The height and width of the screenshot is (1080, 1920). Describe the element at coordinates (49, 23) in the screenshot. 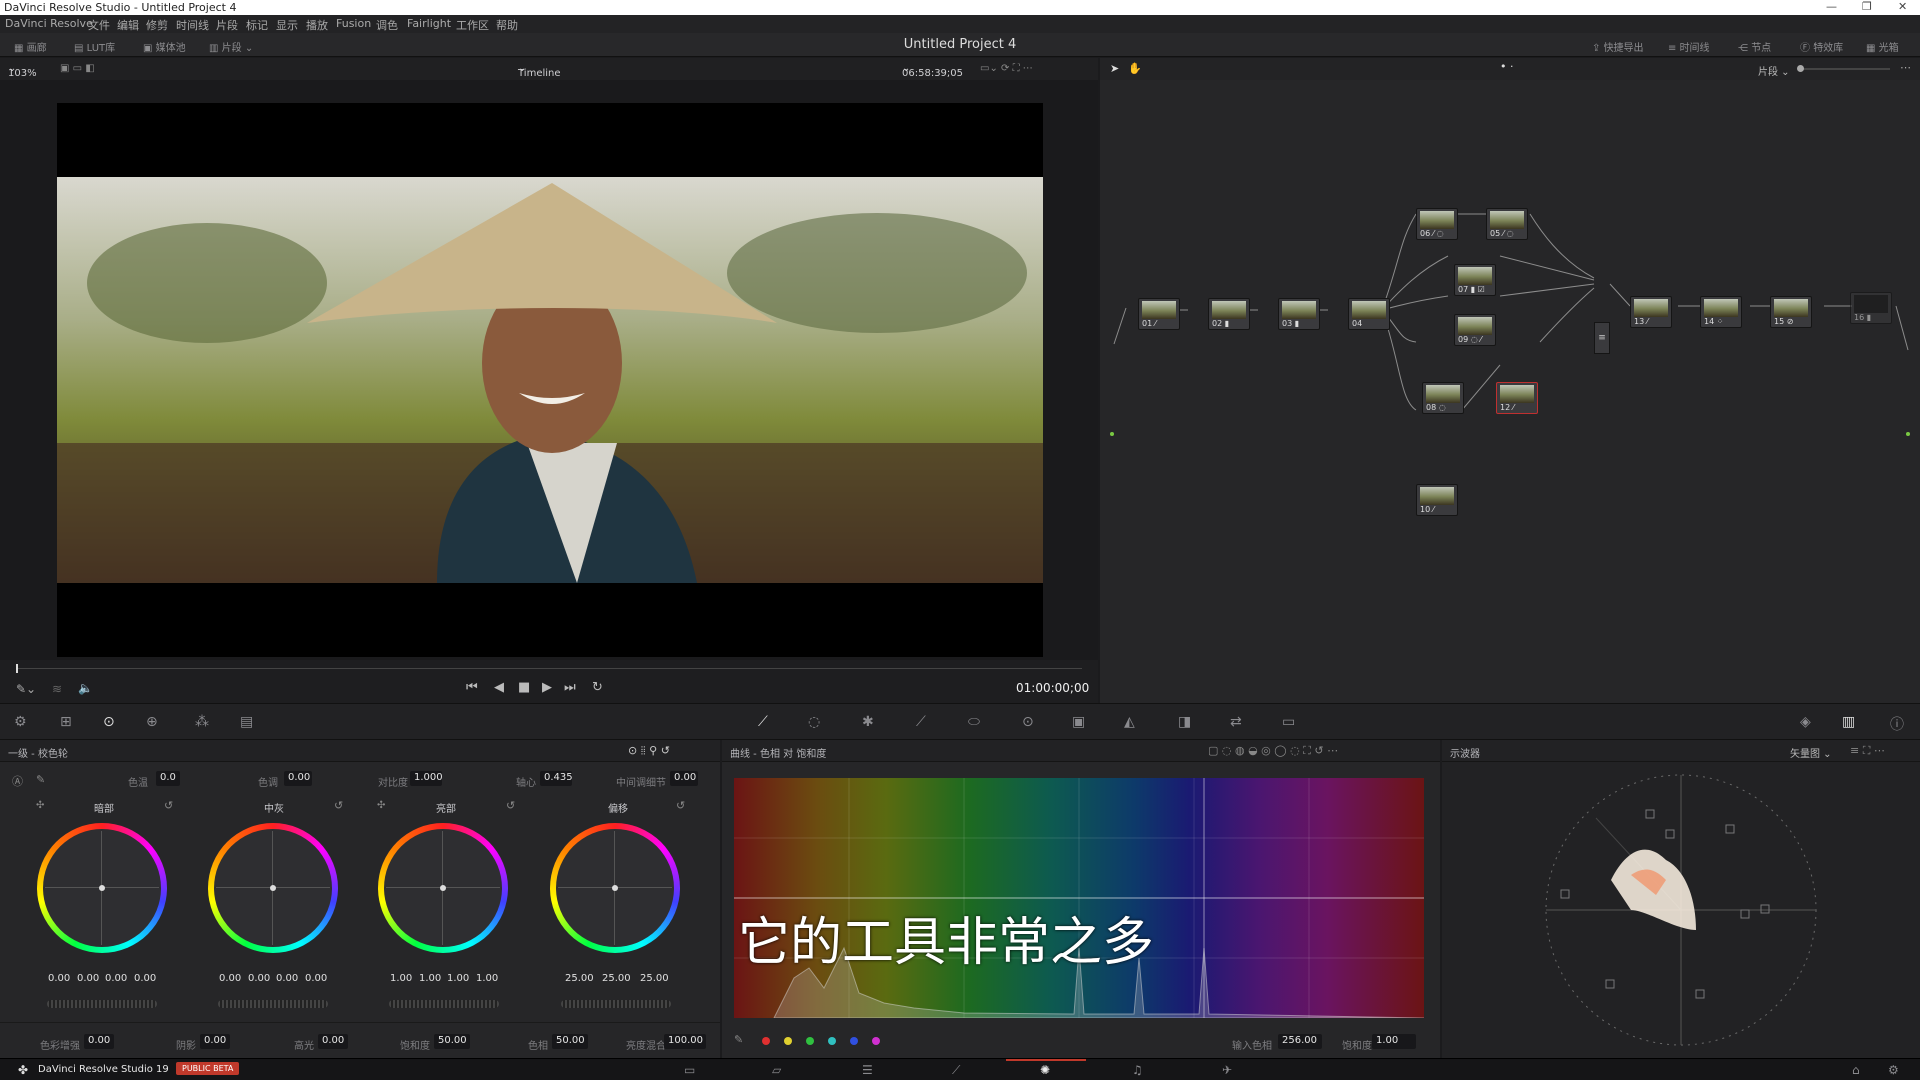

I see `menu-item: DaVinci Resolve` at that location.